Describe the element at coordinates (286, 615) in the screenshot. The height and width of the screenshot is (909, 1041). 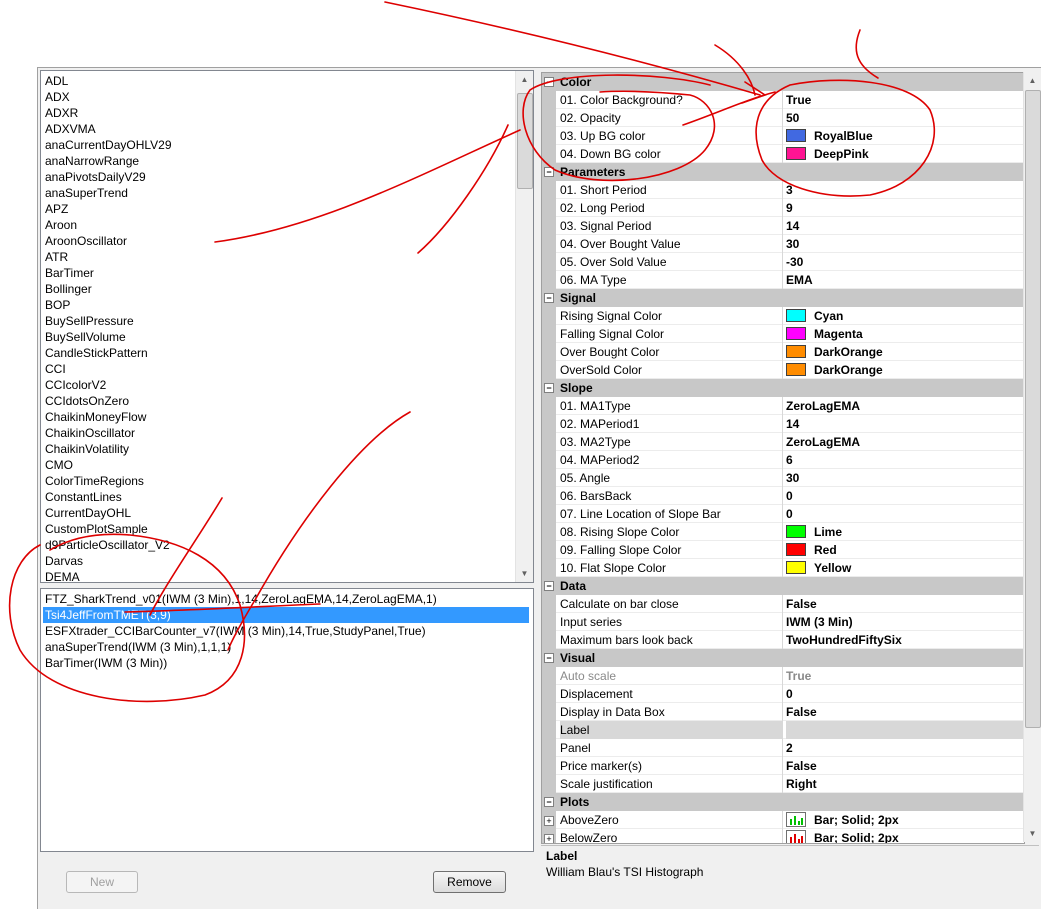
I see `applied-indicator-item: Tsi4JeffFromTMET(3,9)` at that location.